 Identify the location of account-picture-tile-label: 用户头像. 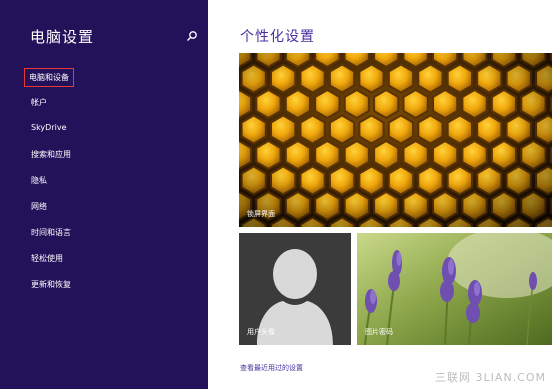
(261, 332).